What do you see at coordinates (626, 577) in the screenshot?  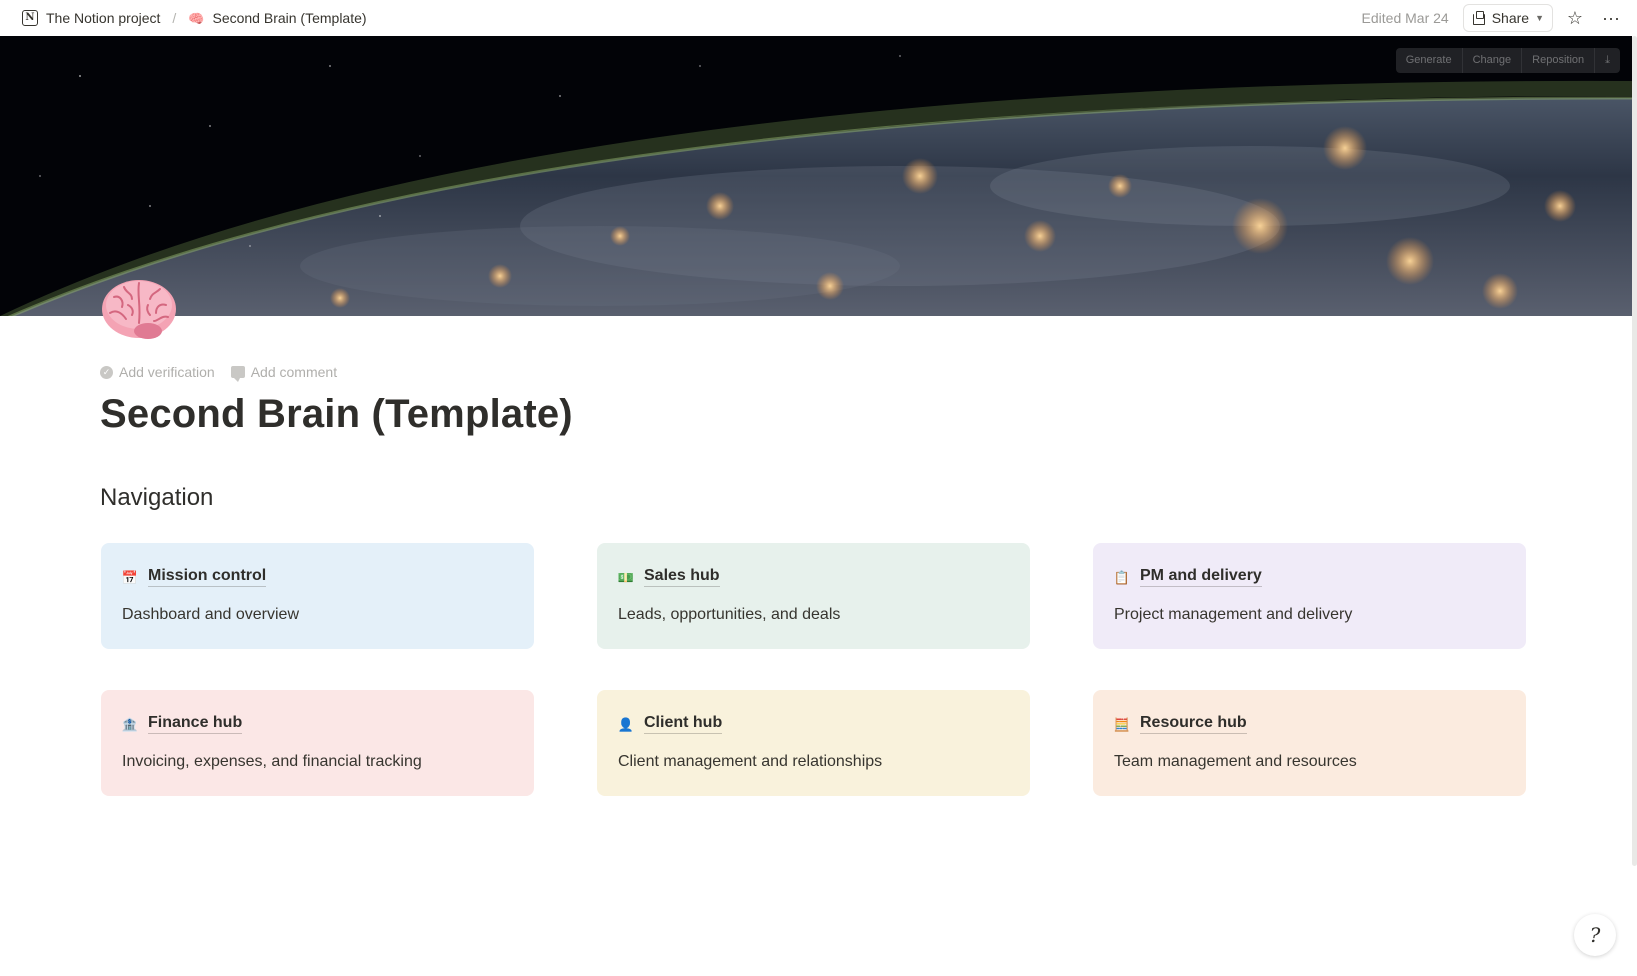 I see `money-icon: 💵` at bounding box center [626, 577].